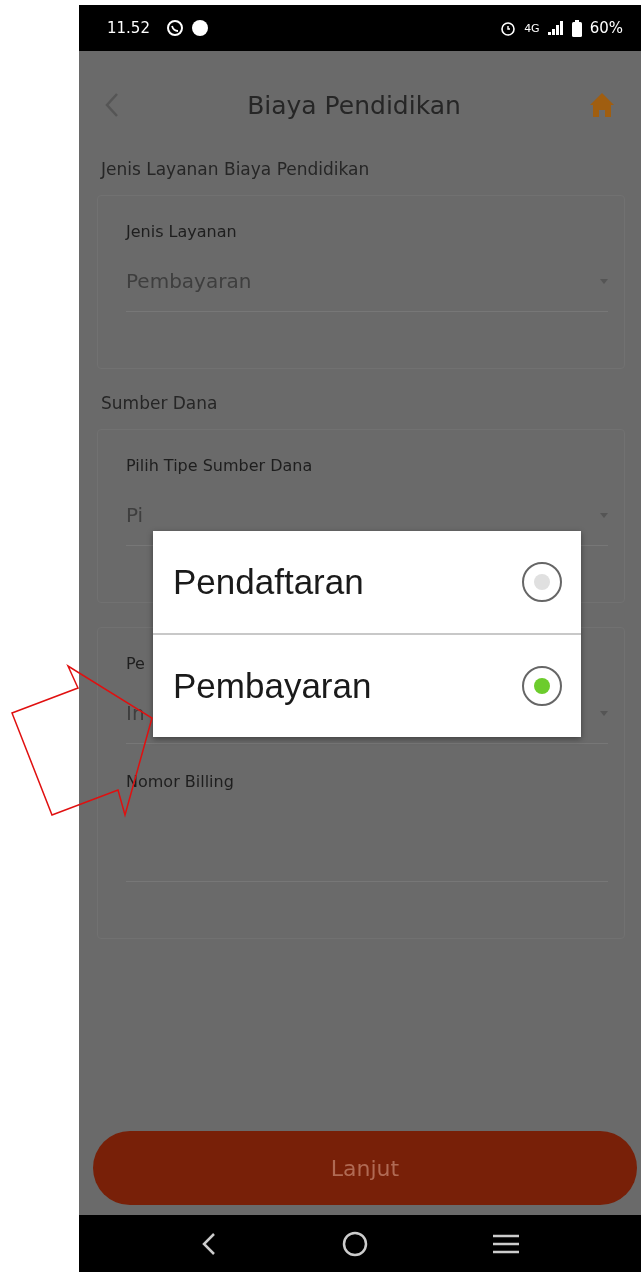 This screenshot has height=1272, width=641. I want to click on status-time: 11.52, so click(128, 28).